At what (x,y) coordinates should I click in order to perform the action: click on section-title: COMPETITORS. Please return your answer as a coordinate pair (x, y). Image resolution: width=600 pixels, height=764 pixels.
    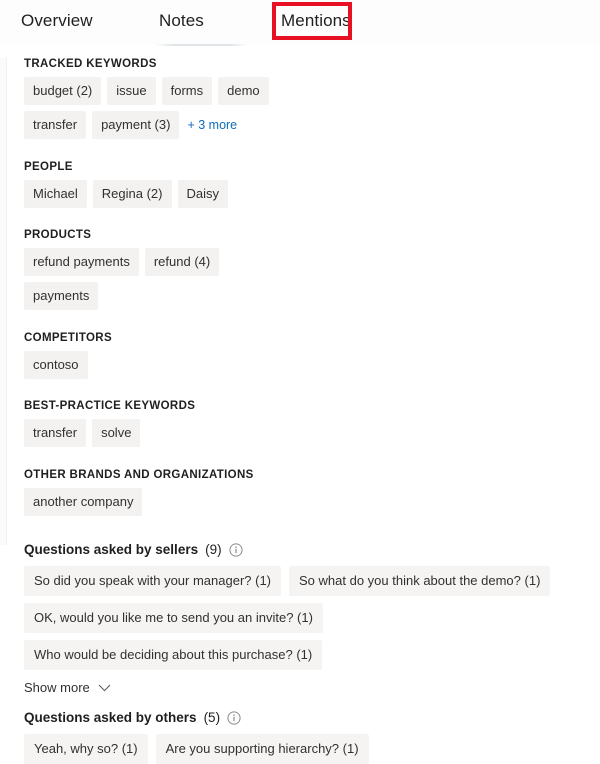
    Looking at the image, I should click on (68, 338).